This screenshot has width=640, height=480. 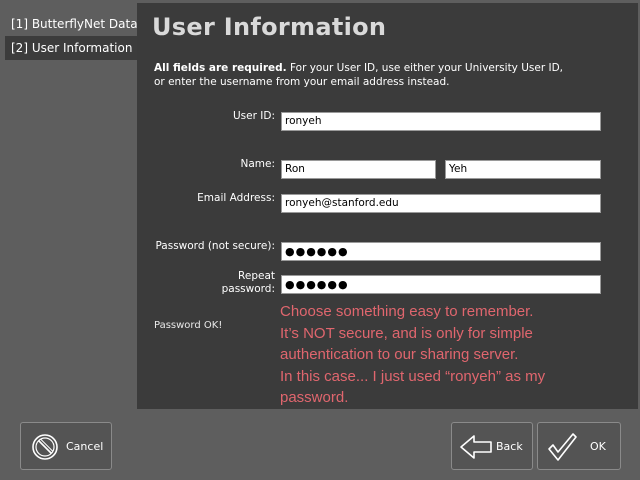 What do you see at coordinates (476, 447) in the screenshot?
I see `back-arrow-icon` at bounding box center [476, 447].